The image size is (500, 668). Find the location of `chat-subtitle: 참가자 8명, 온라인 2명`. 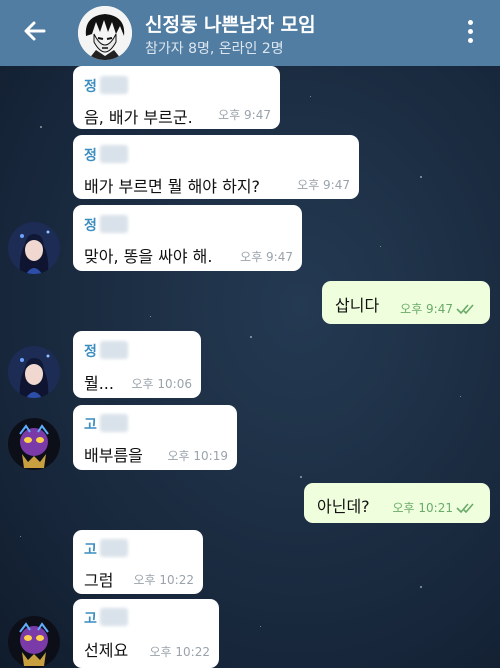

chat-subtitle: 참가자 8명, 온라인 2명 is located at coordinates (214, 49).